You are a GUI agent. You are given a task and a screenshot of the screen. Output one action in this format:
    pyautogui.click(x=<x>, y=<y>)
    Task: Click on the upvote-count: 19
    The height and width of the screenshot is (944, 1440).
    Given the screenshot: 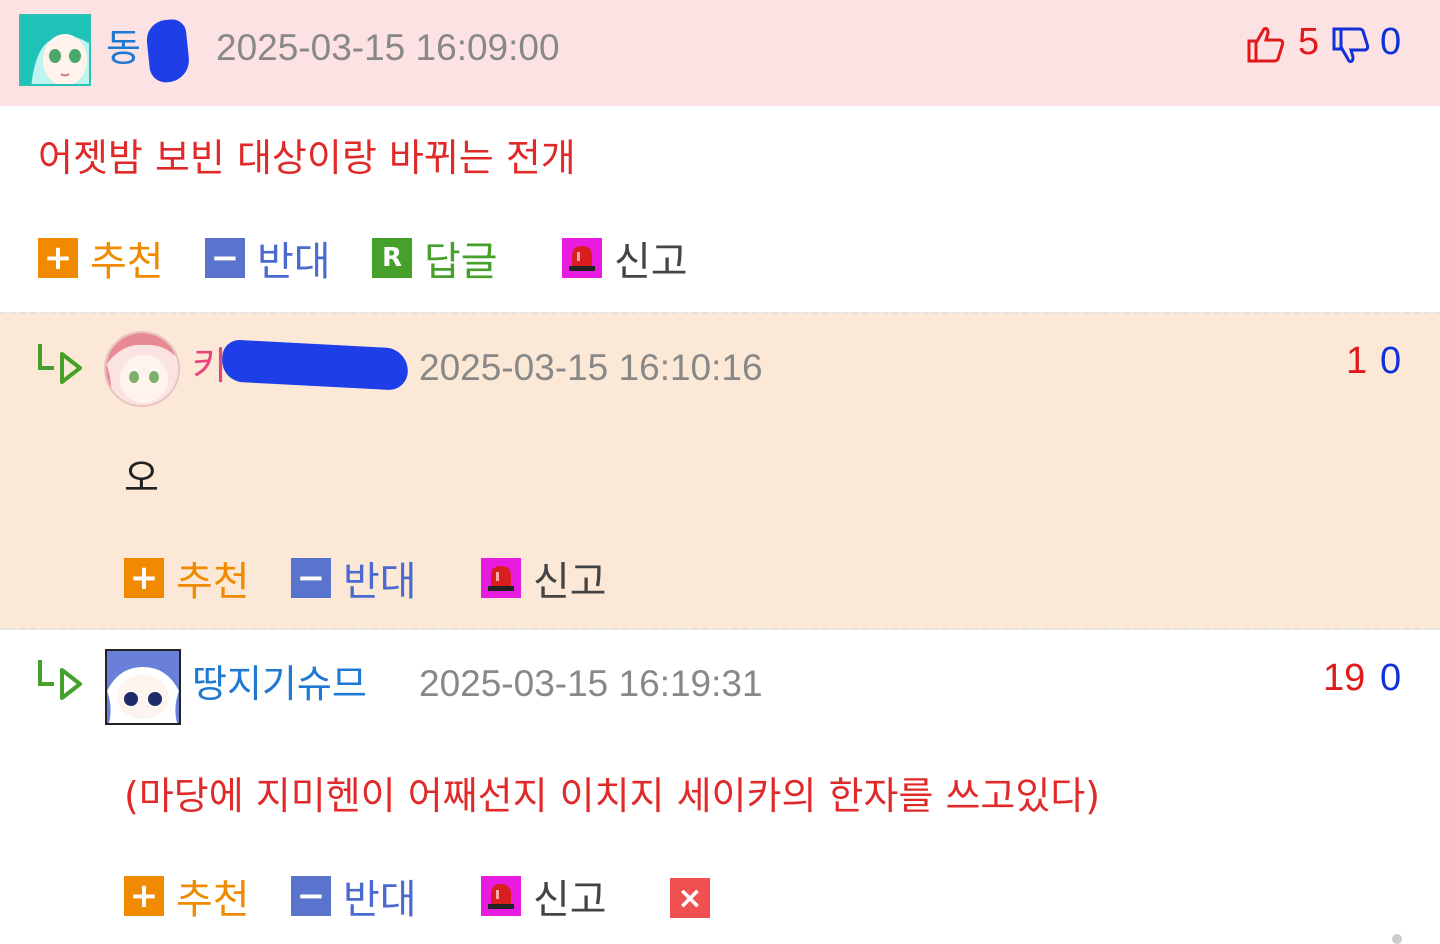 What is the action you would take?
    pyautogui.click(x=1344, y=678)
    